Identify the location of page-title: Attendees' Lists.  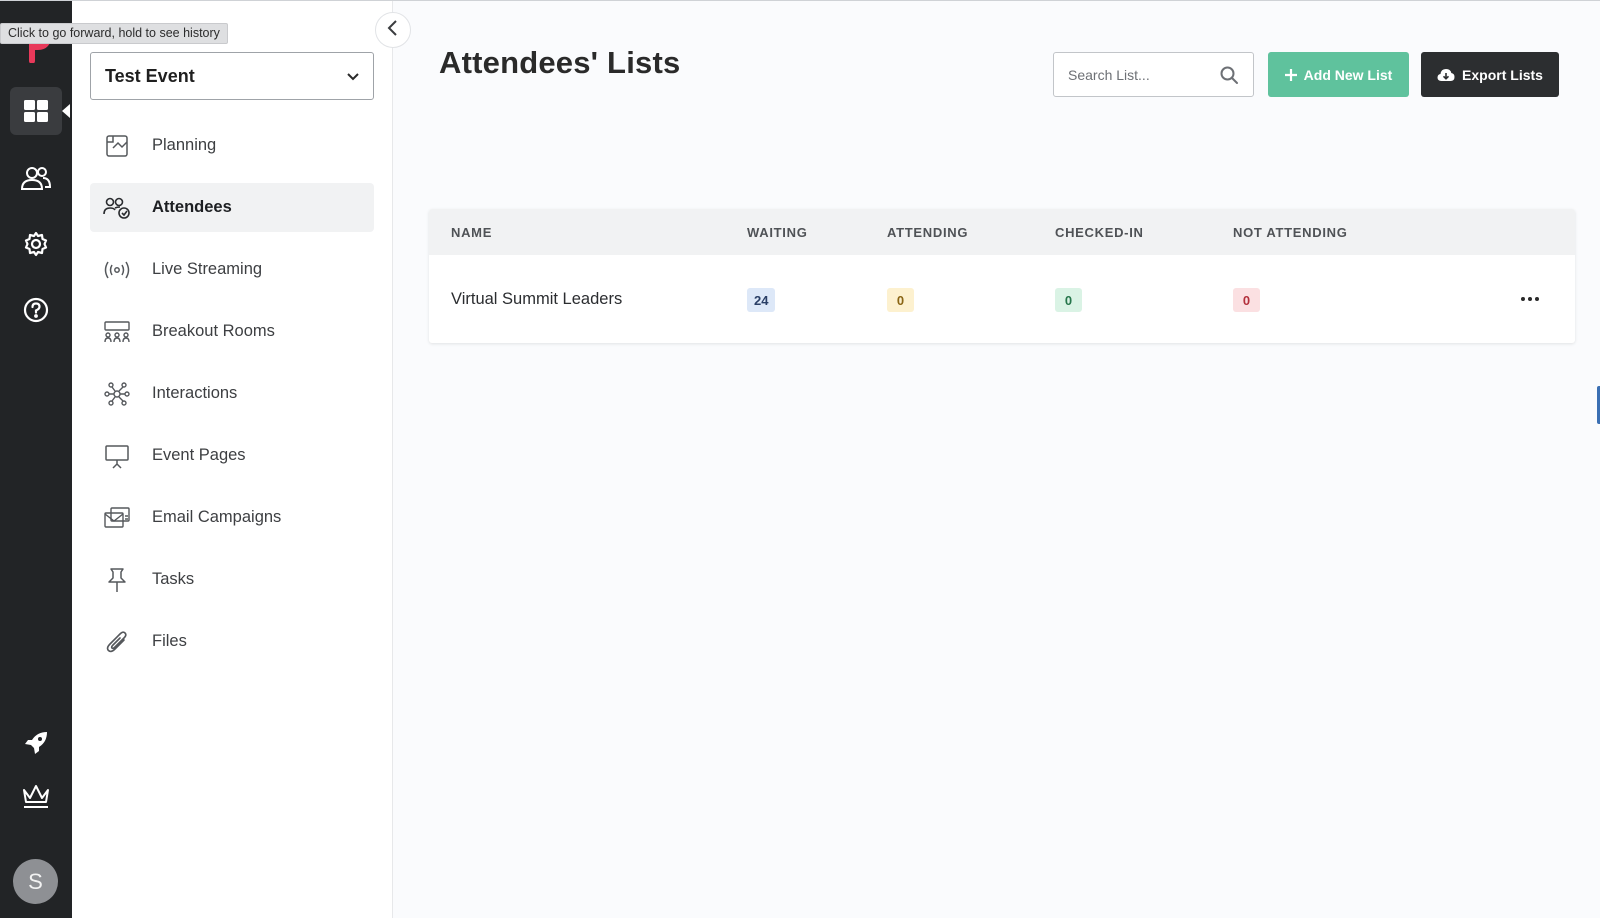
(560, 62).